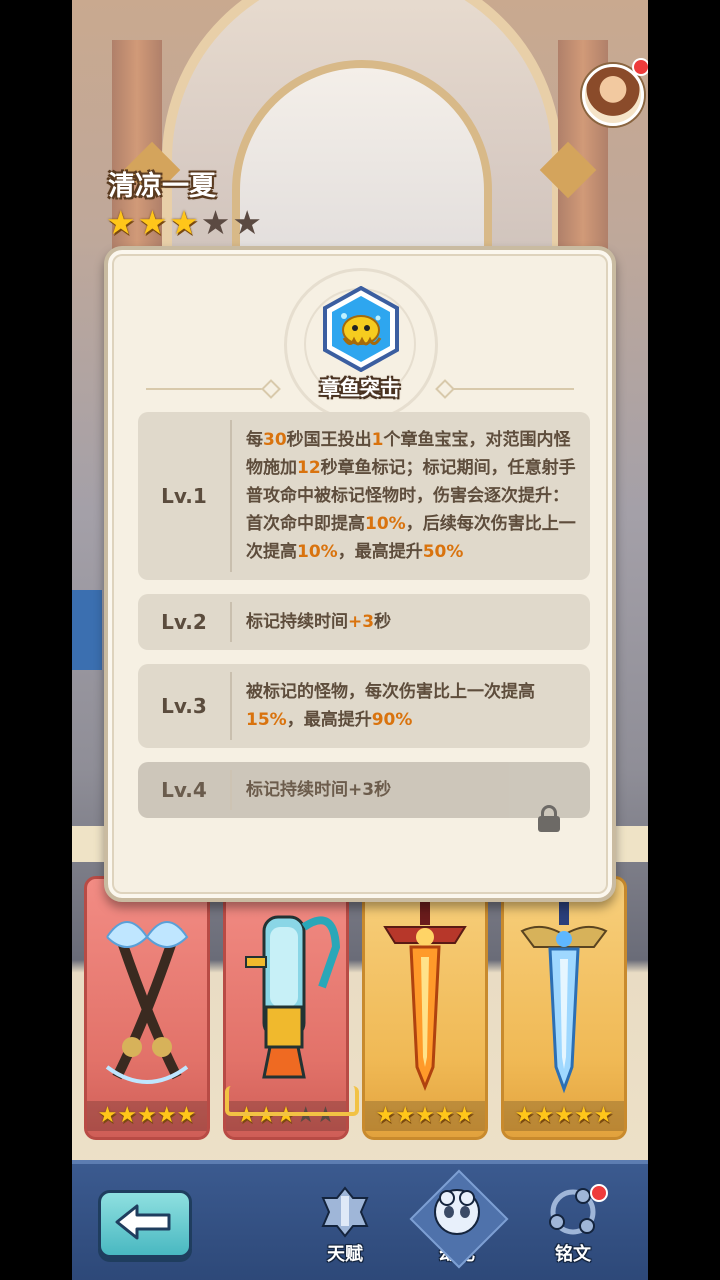 The height and width of the screenshot is (1280, 720). What do you see at coordinates (640, 67) in the screenshot?
I see `avatar-notification-badge` at bounding box center [640, 67].